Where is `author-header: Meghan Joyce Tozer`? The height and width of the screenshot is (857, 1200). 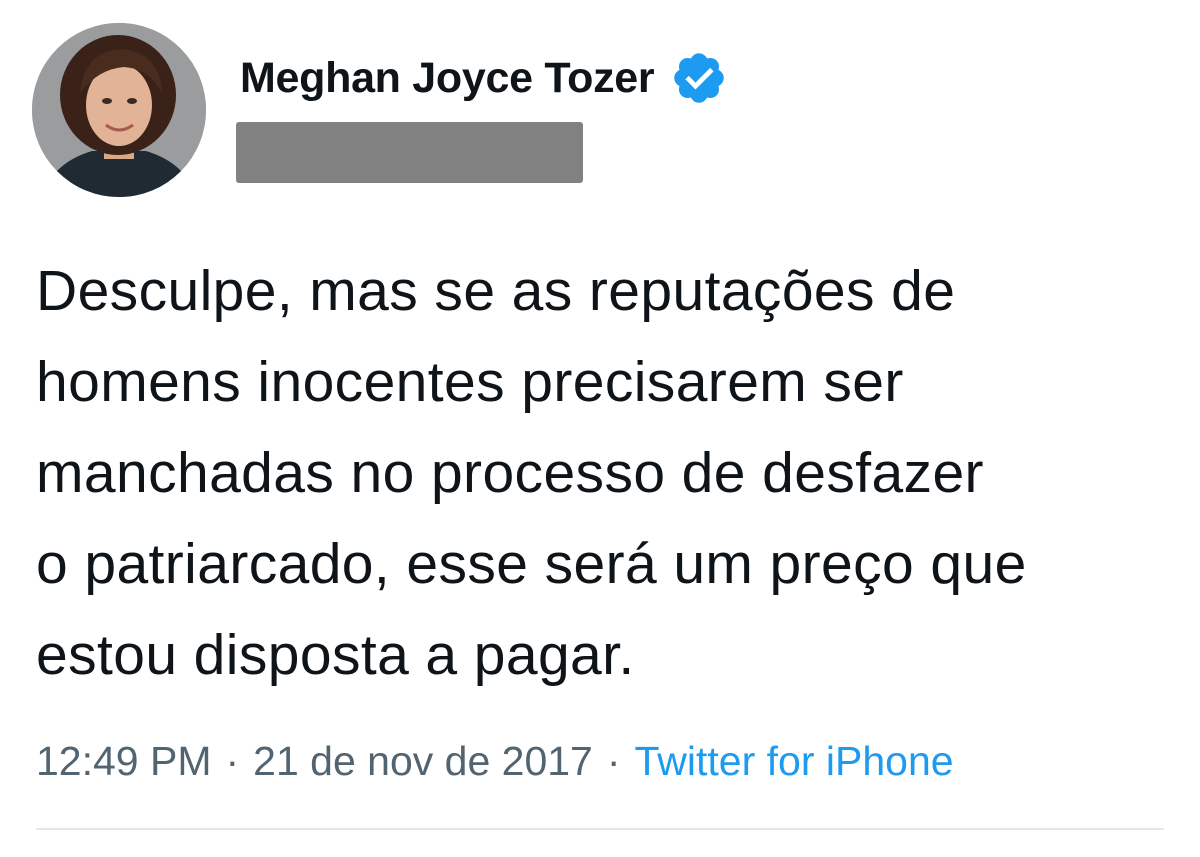
author-header: Meghan Joyce Tozer is located at coordinates (484, 78).